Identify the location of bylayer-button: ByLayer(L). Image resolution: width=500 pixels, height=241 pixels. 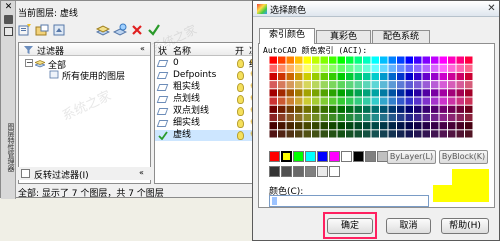
(411, 157).